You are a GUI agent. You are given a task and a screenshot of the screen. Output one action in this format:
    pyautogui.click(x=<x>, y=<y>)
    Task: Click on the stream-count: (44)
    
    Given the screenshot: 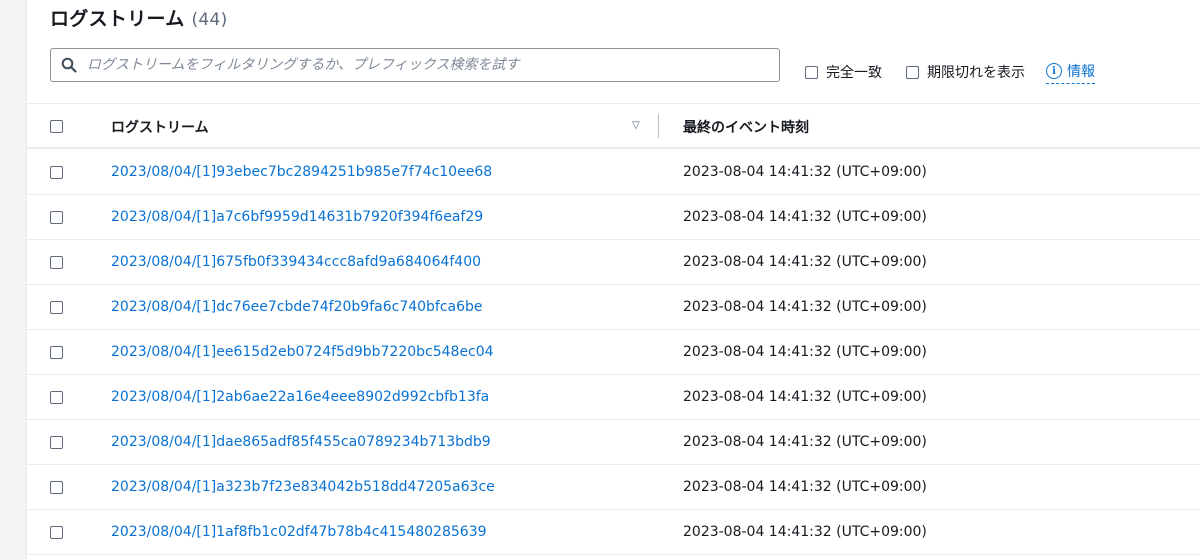 What is the action you would take?
    pyautogui.click(x=209, y=20)
    